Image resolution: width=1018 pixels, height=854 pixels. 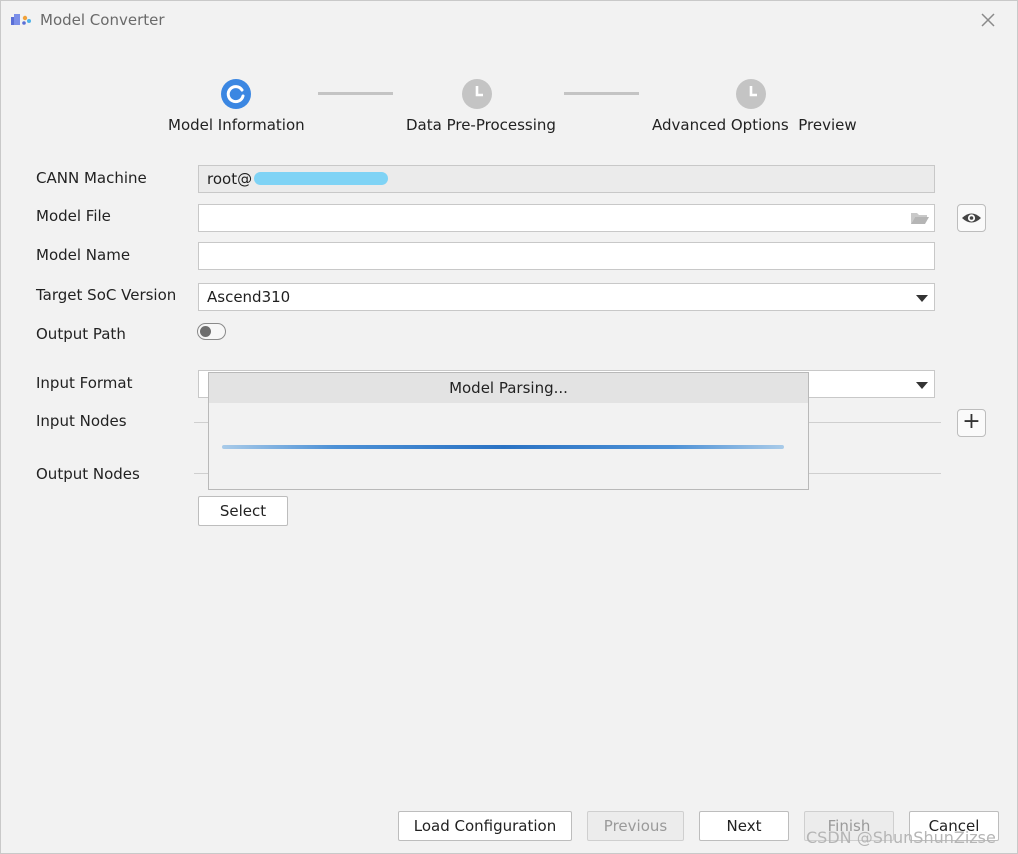 What do you see at coordinates (566, 297) in the screenshot?
I see `target-soc-select: Ascend310` at bounding box center [566, 297].